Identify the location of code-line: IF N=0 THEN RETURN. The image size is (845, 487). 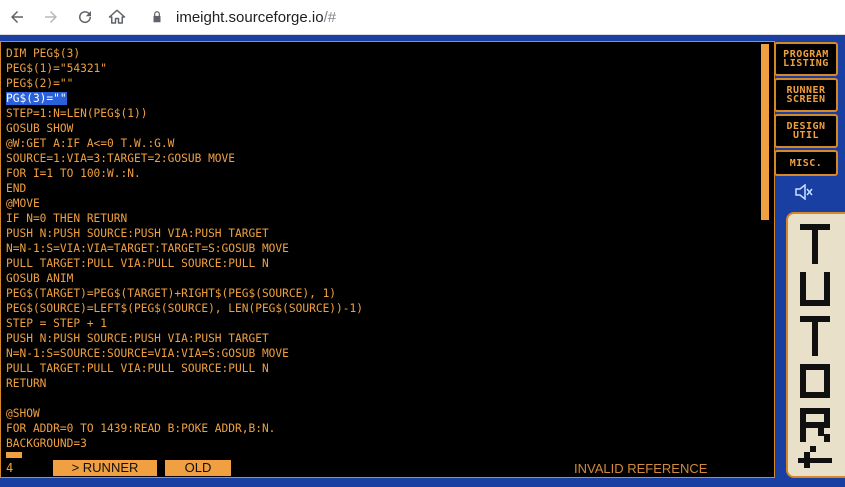
(386, 218).